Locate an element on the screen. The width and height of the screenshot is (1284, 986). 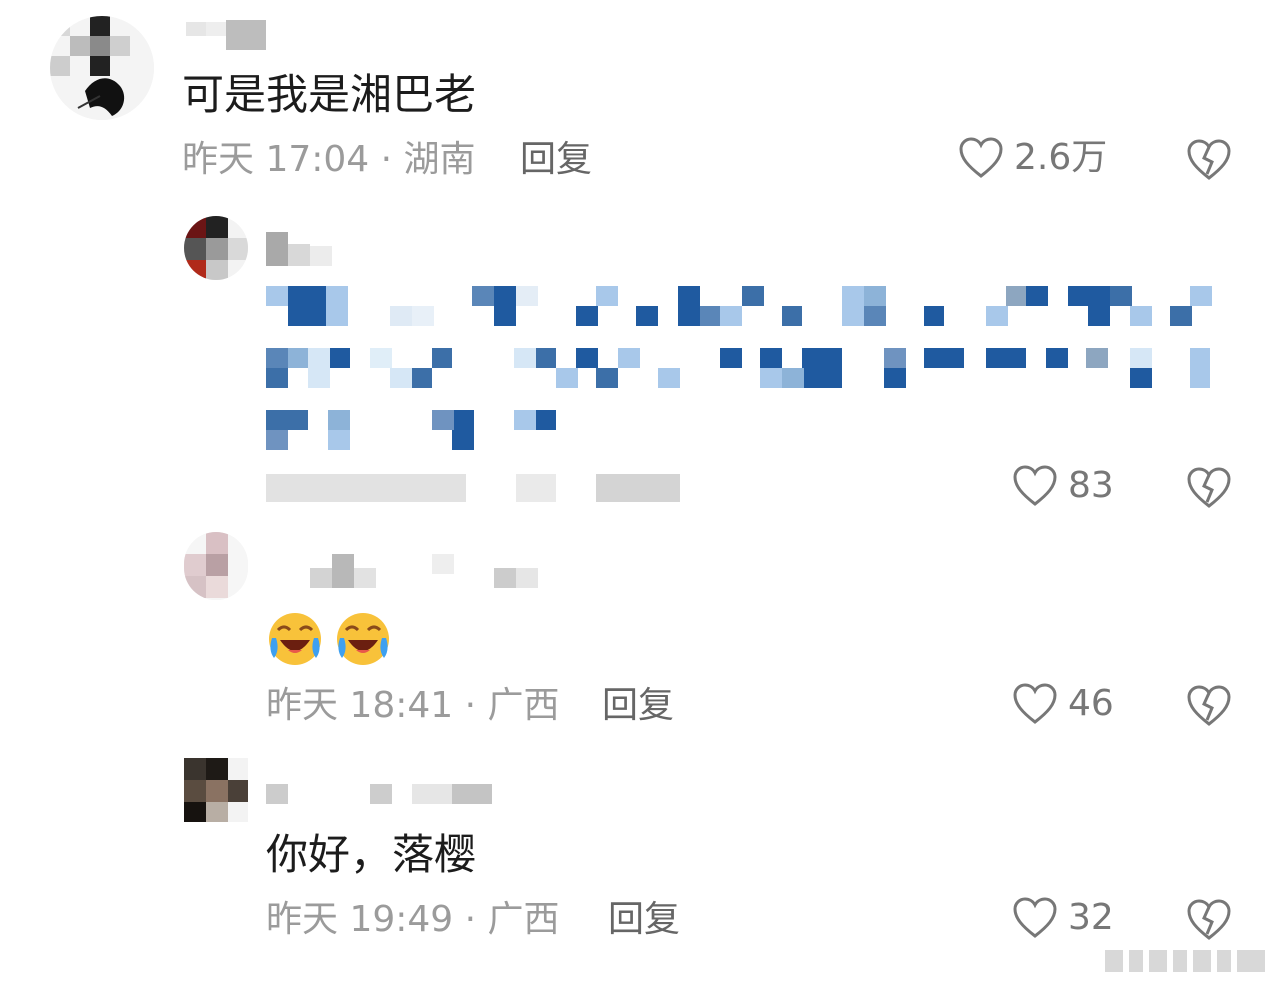
like-count: 83 is located at coordinates (1091, 485).